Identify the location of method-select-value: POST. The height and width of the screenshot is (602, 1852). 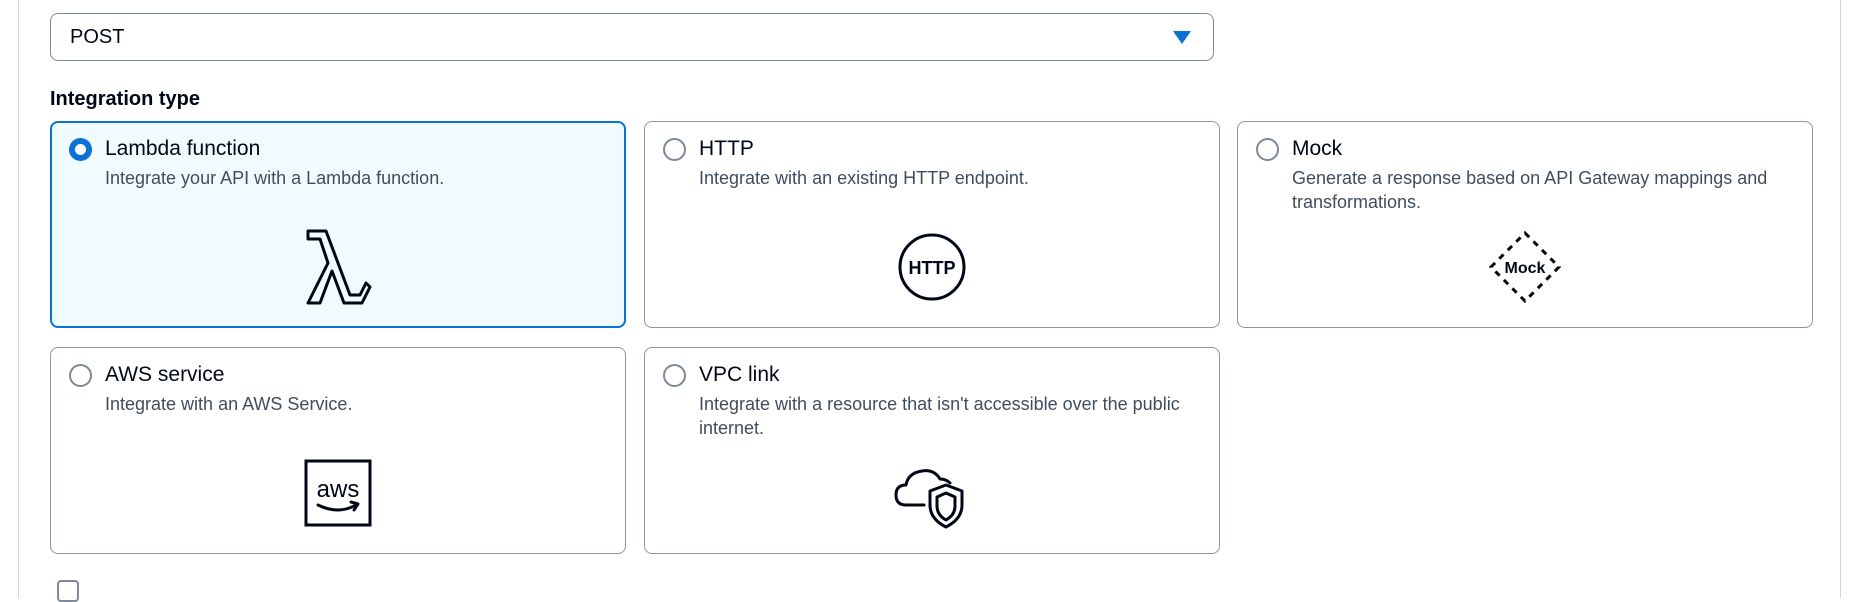
(97, 37).